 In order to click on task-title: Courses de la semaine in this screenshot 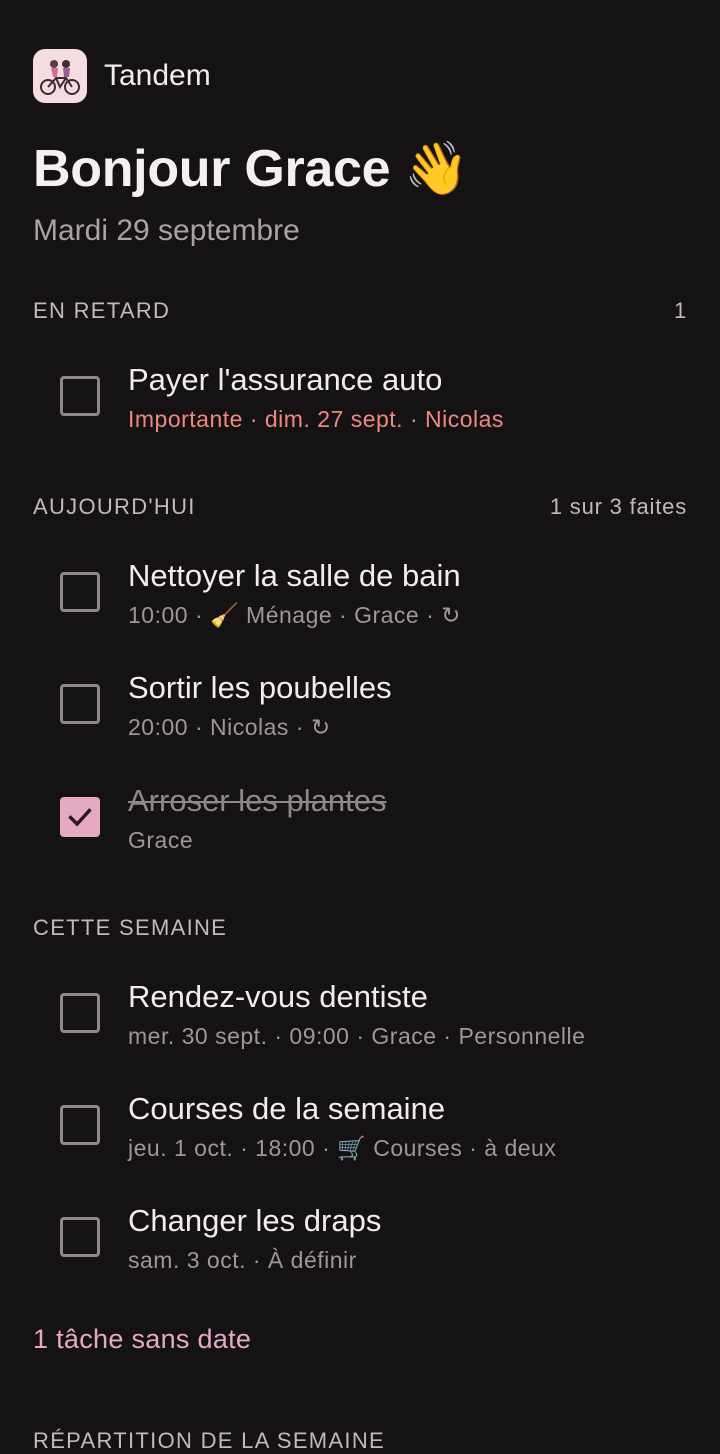, I will do `click(287, 1108)`.